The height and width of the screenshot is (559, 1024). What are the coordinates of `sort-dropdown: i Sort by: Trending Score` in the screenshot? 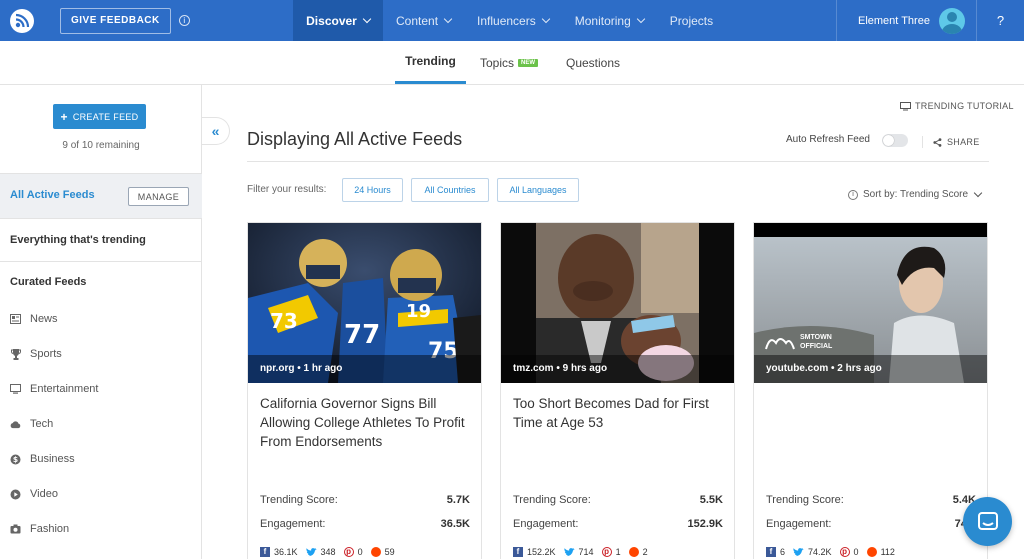 It's located at (915, 194).